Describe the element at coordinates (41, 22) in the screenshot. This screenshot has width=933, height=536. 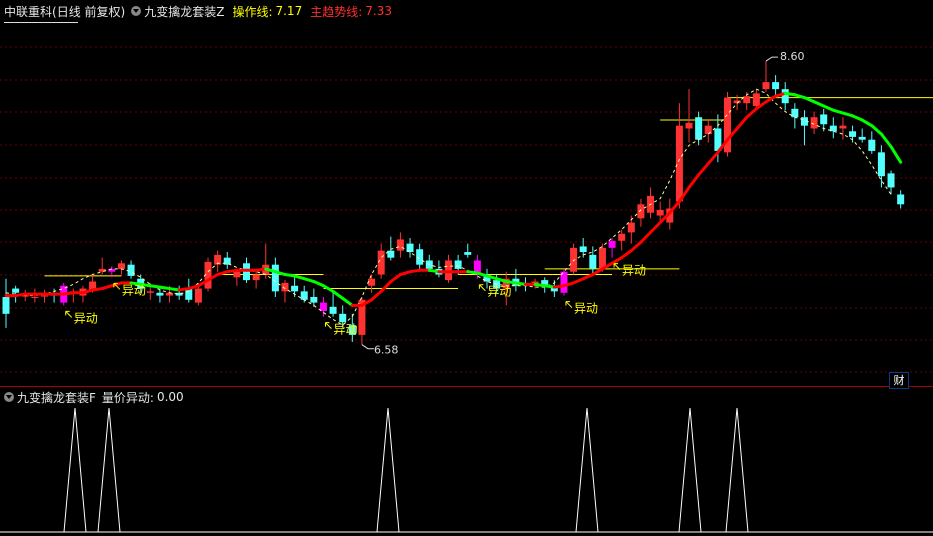
I see `stock-underline` at that location.